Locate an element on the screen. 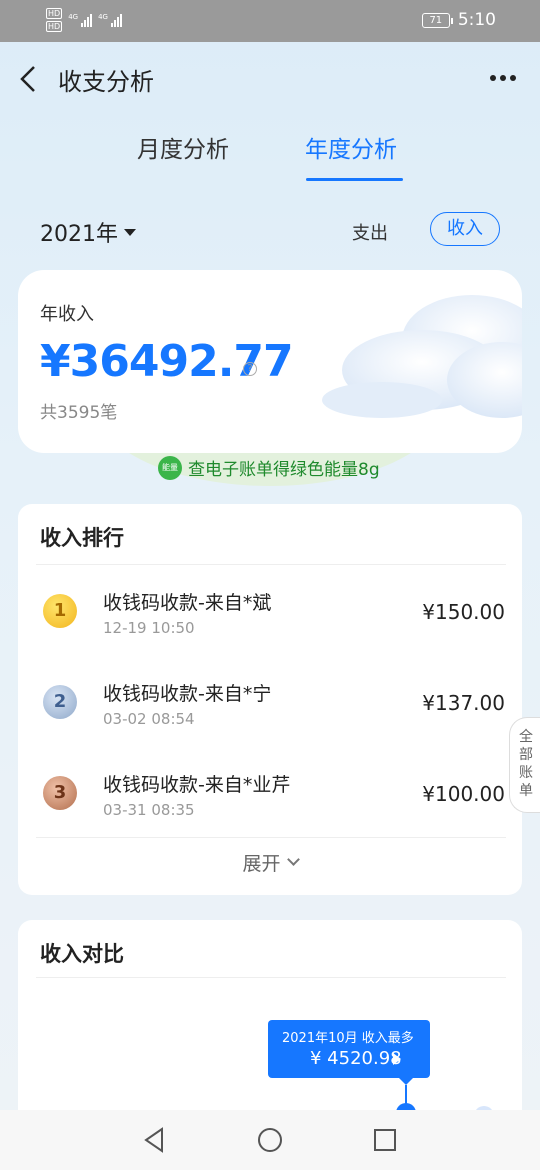 Image resolution: width=540 pixels, height=1170 pixels. energy-link: 能量 查电子账单得绿色能量8g is located at coordinates (269, 467).